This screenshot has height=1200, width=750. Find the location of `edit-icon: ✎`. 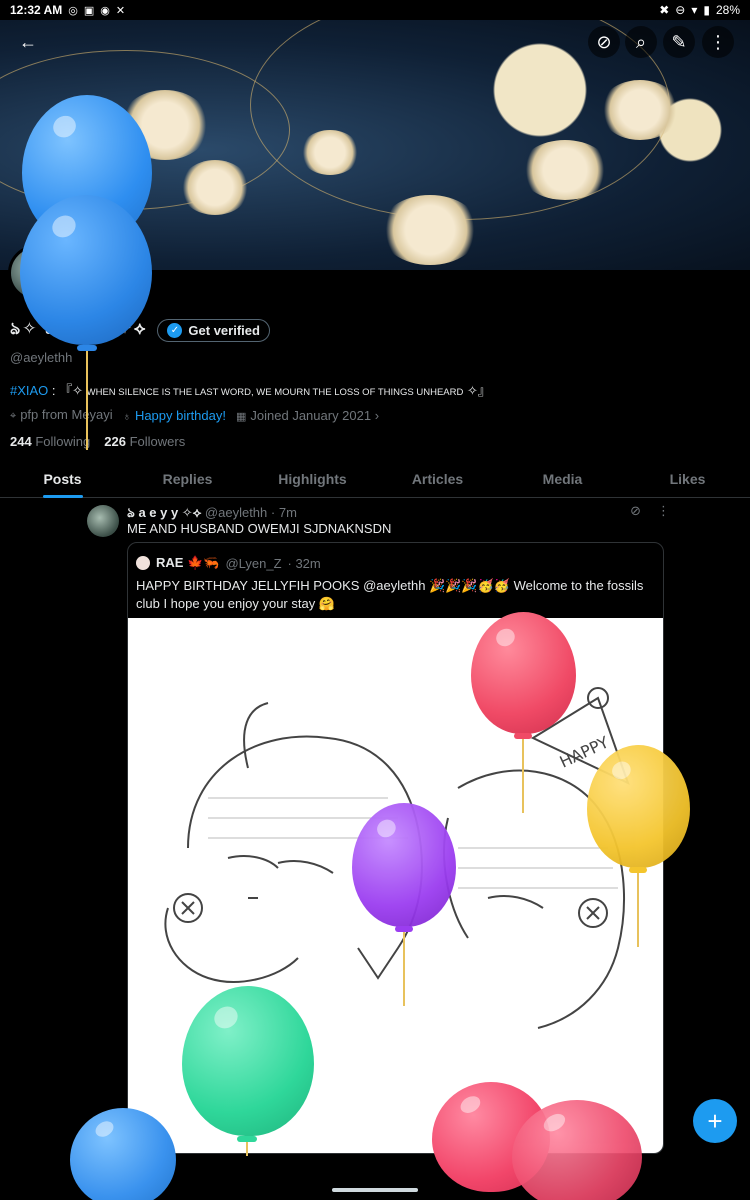

edit-icon: ✎ is located at coordinates (679, 42).